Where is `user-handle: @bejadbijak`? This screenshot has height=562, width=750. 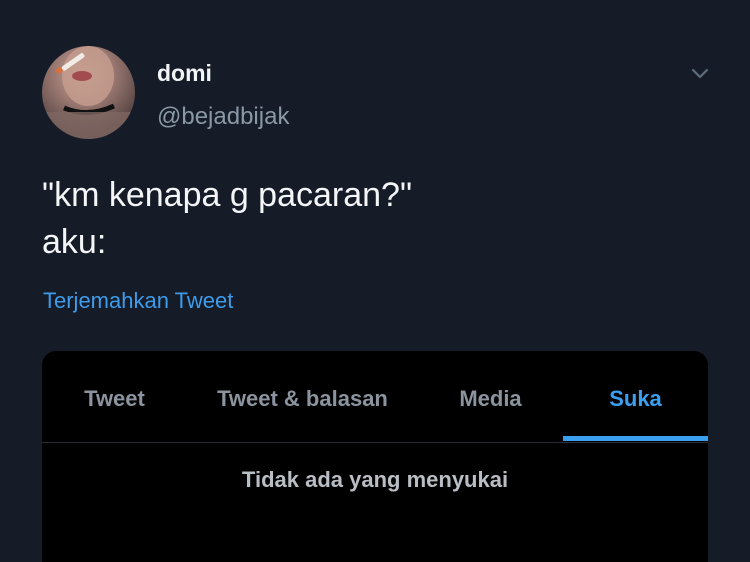 user-handle: @bejadbijak is located at coordinates (223, 117).